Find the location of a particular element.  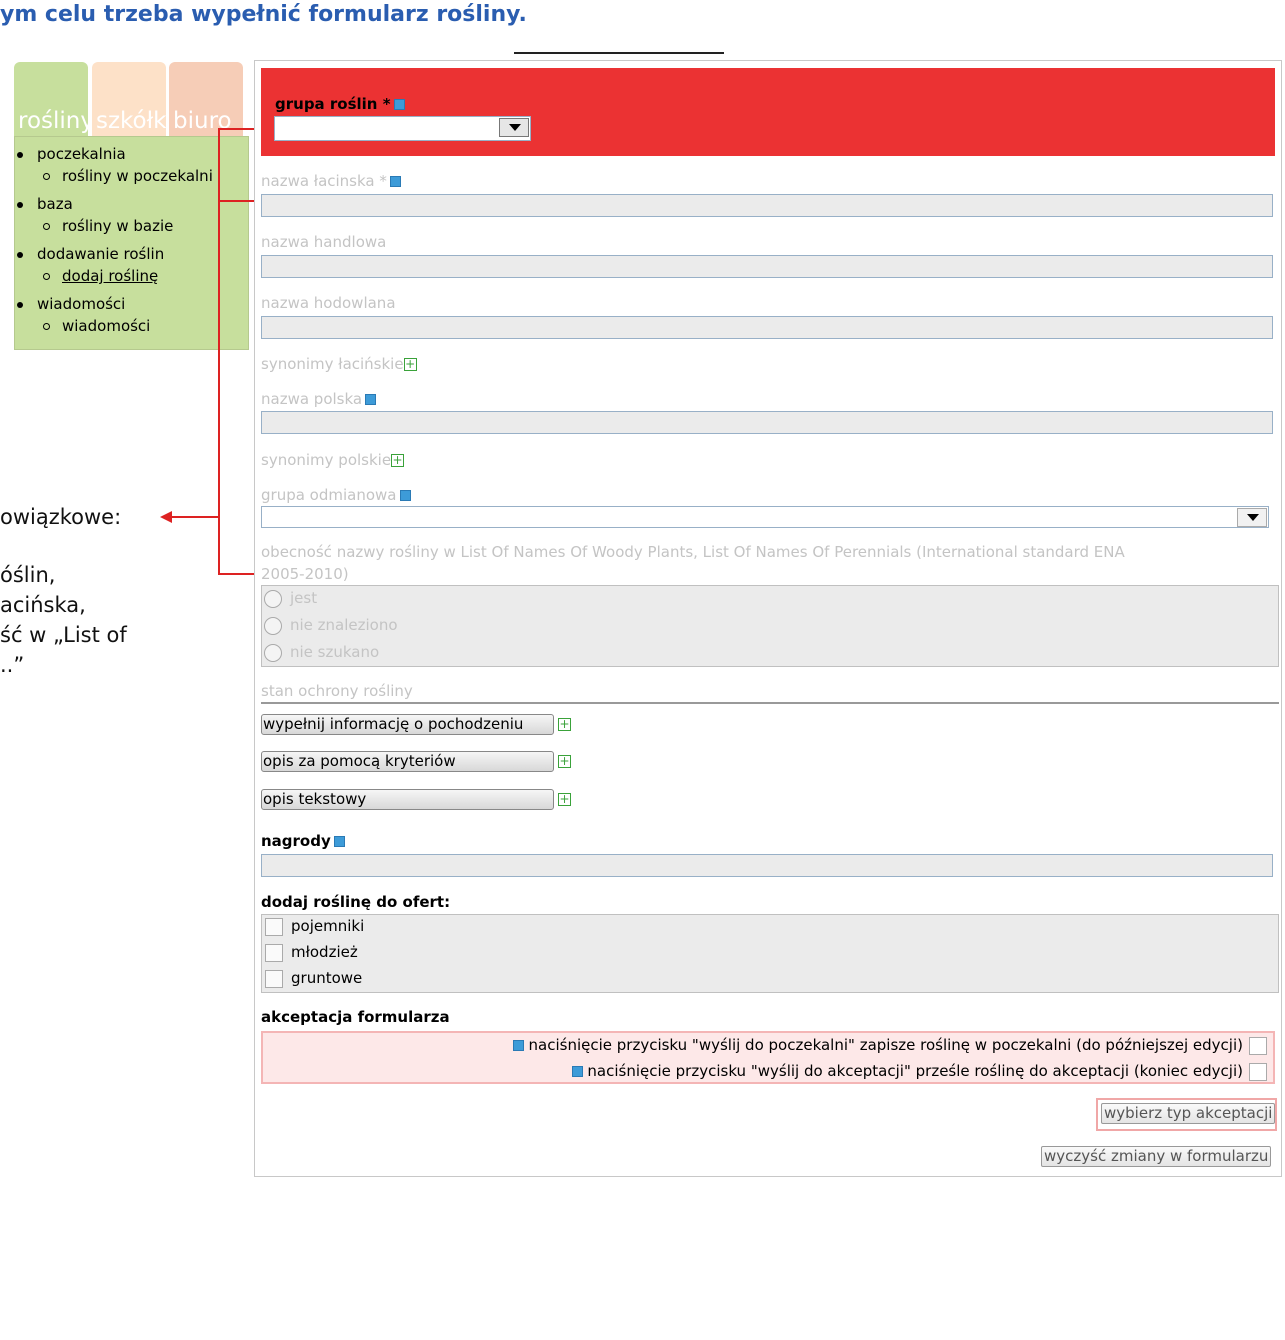

radio-nie-szukano: nie szukano is located at coordinates (321, 652).